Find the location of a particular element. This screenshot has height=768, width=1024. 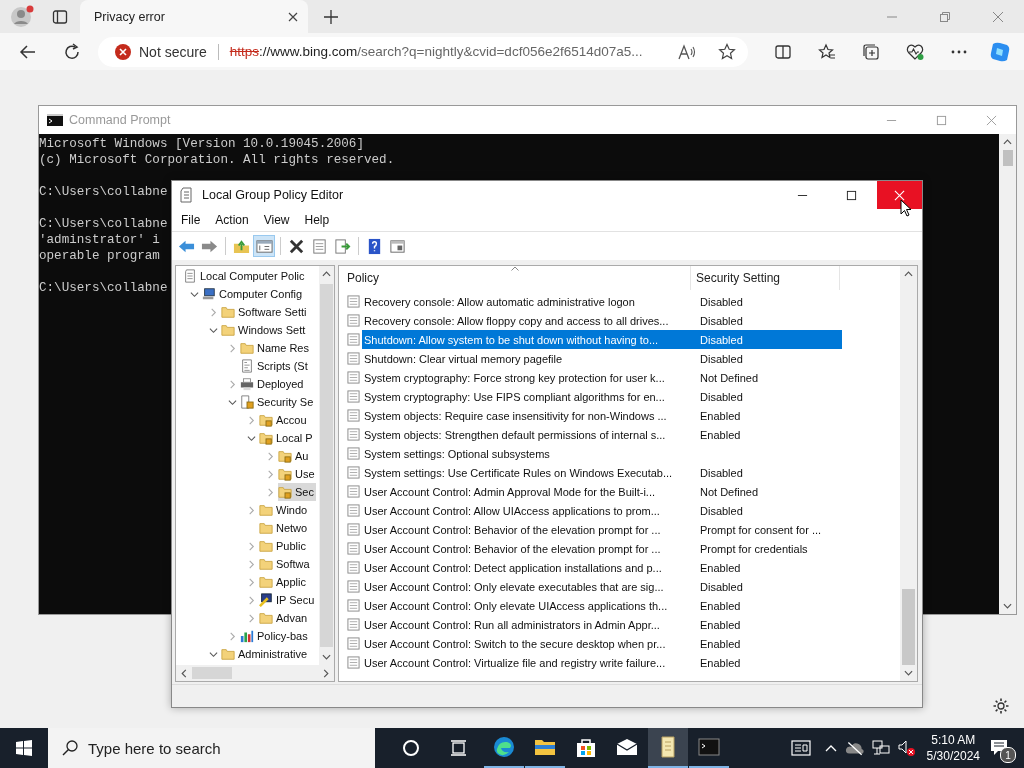

tree-item: Security Se is located at coordinates (278, 402).